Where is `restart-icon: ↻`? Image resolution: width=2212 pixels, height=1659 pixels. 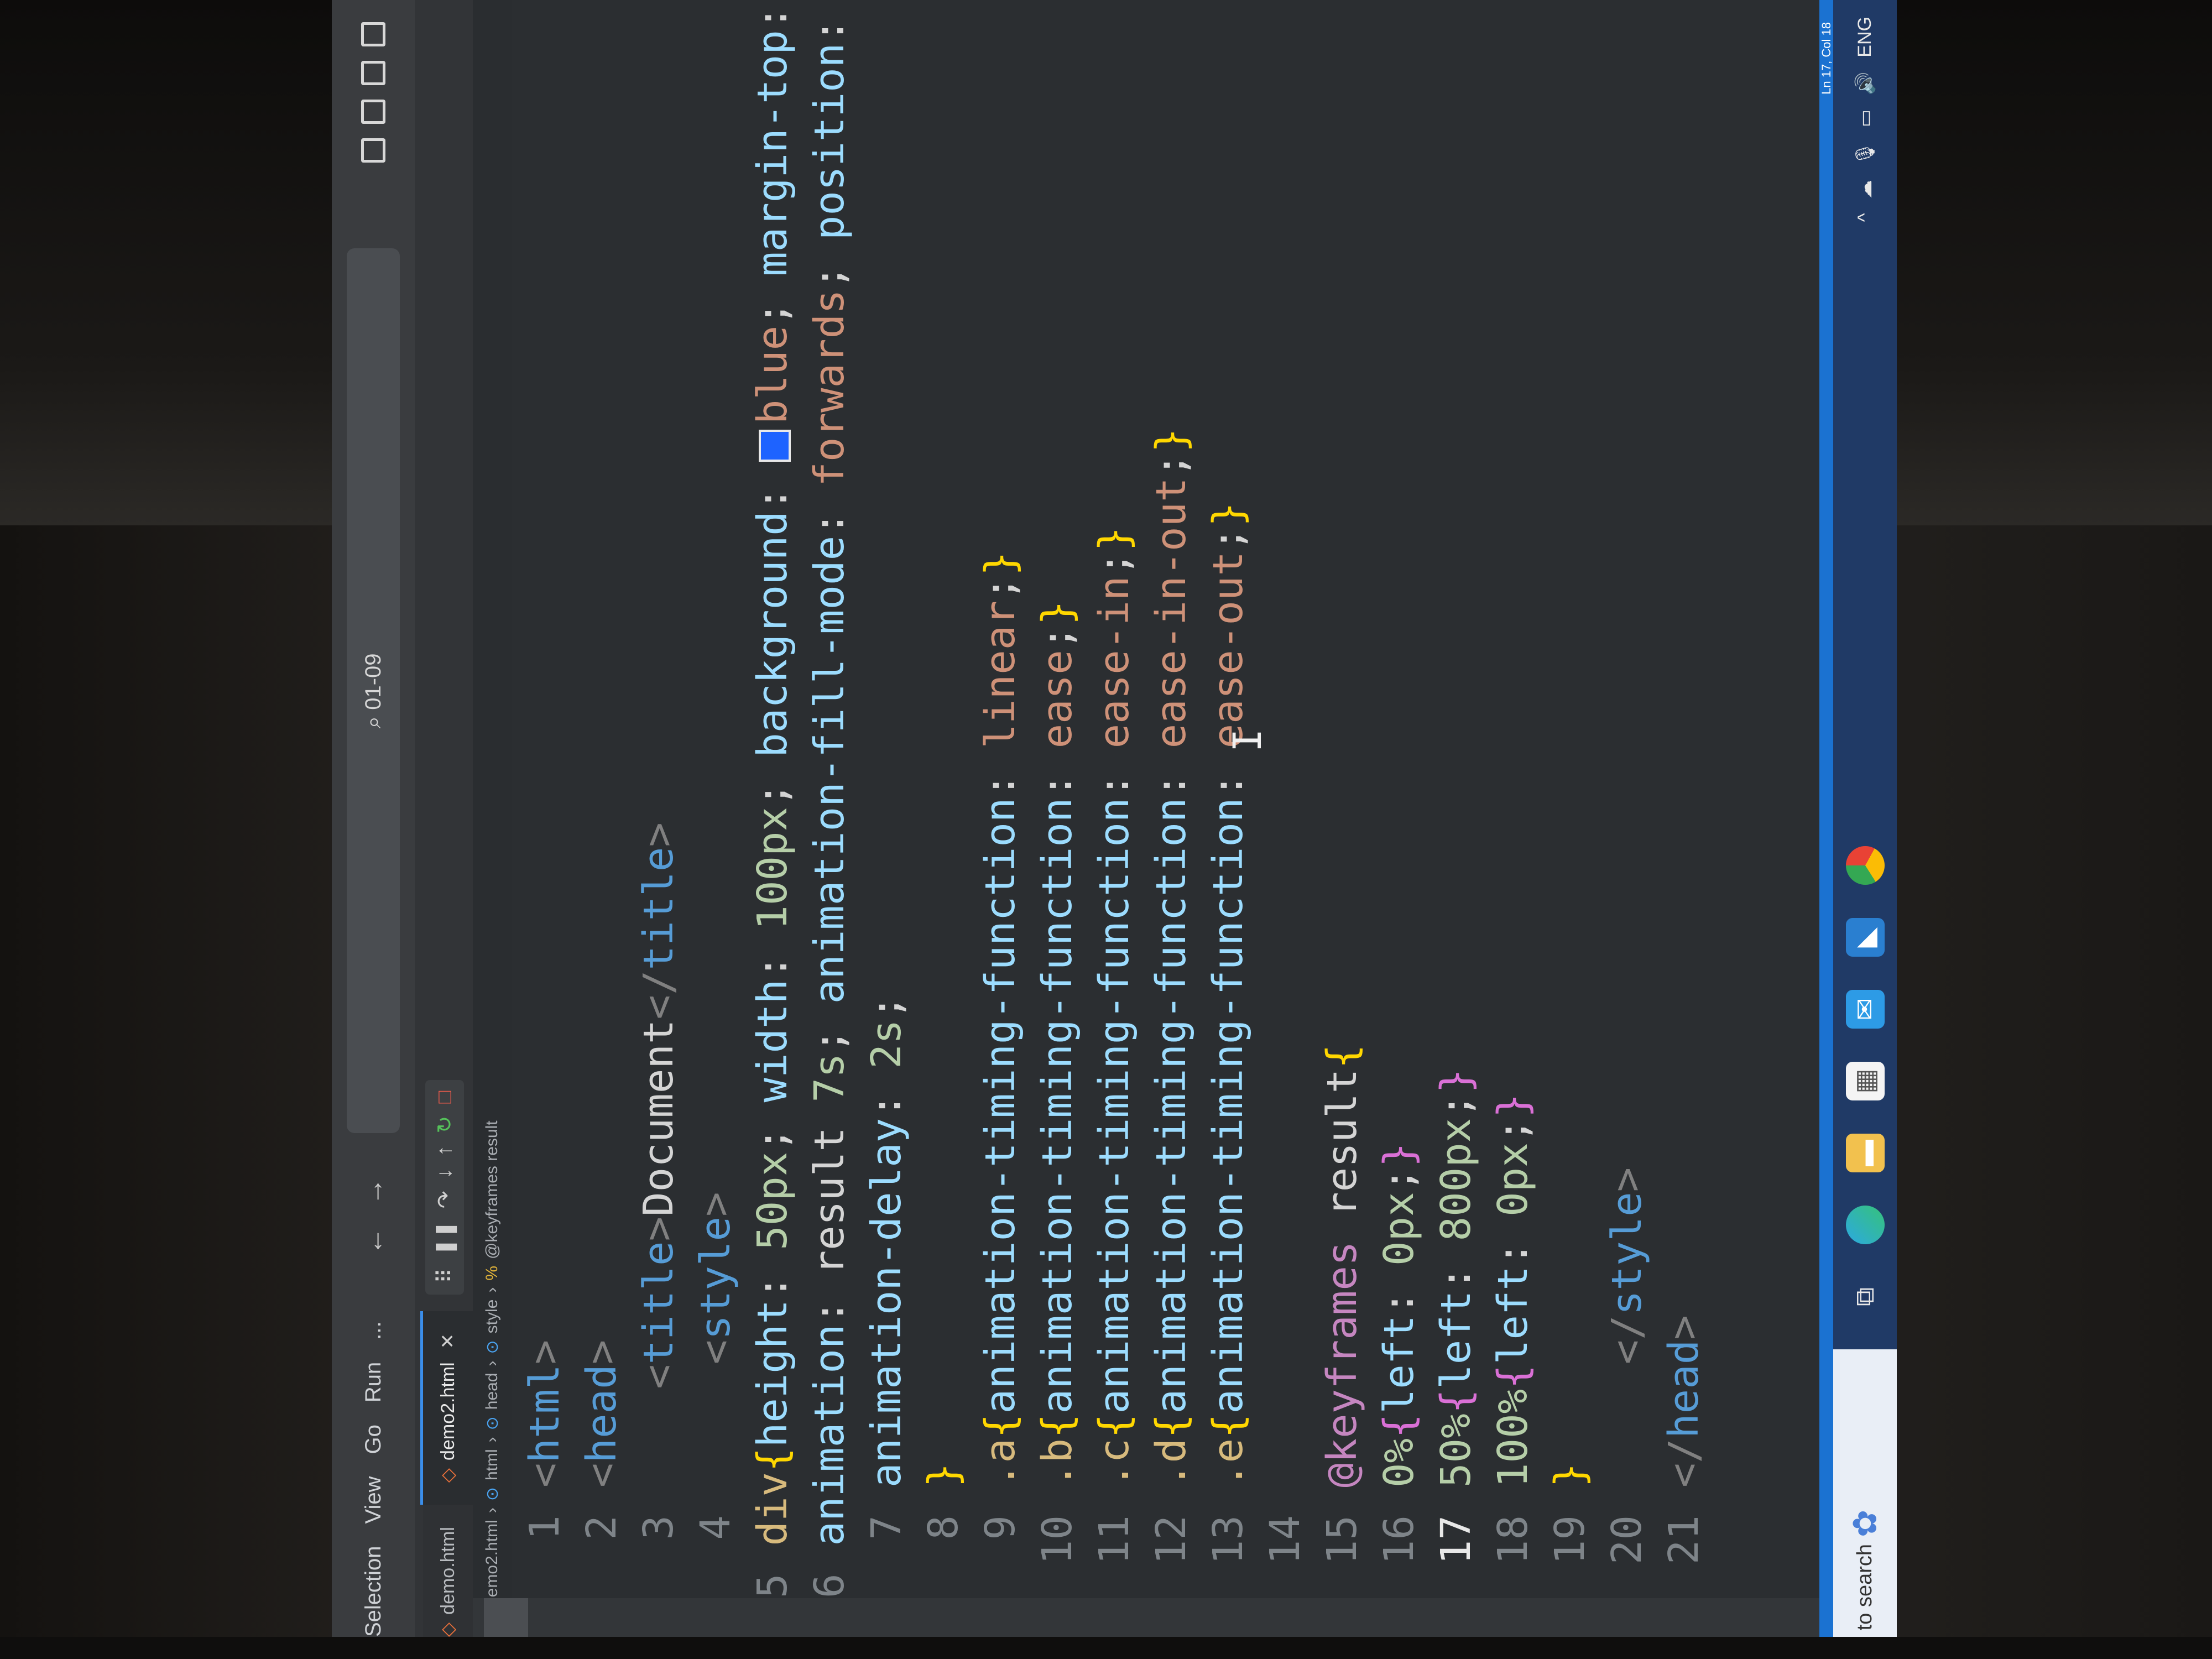
restart-icon: ↻ is located at coordinates (445, 1125).